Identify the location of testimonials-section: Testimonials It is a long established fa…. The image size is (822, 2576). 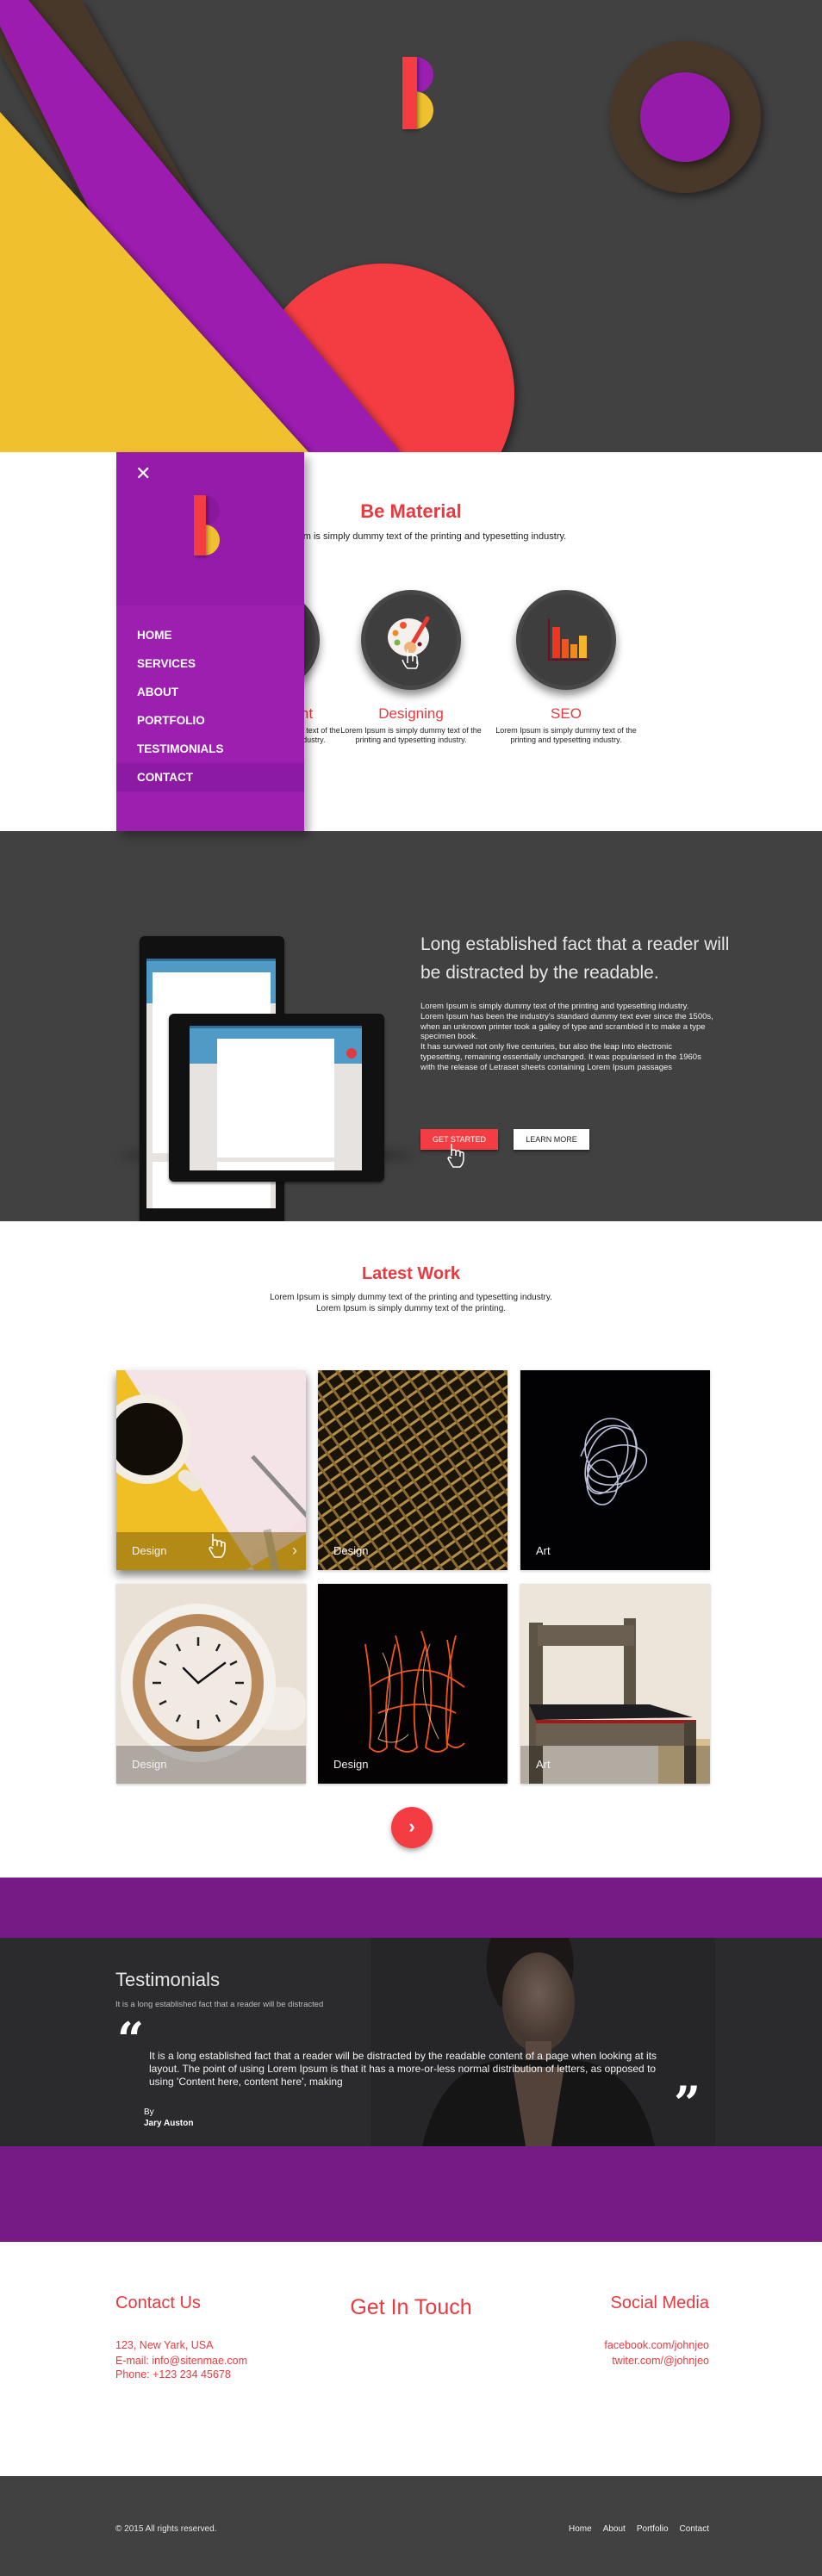
(411, 2042).